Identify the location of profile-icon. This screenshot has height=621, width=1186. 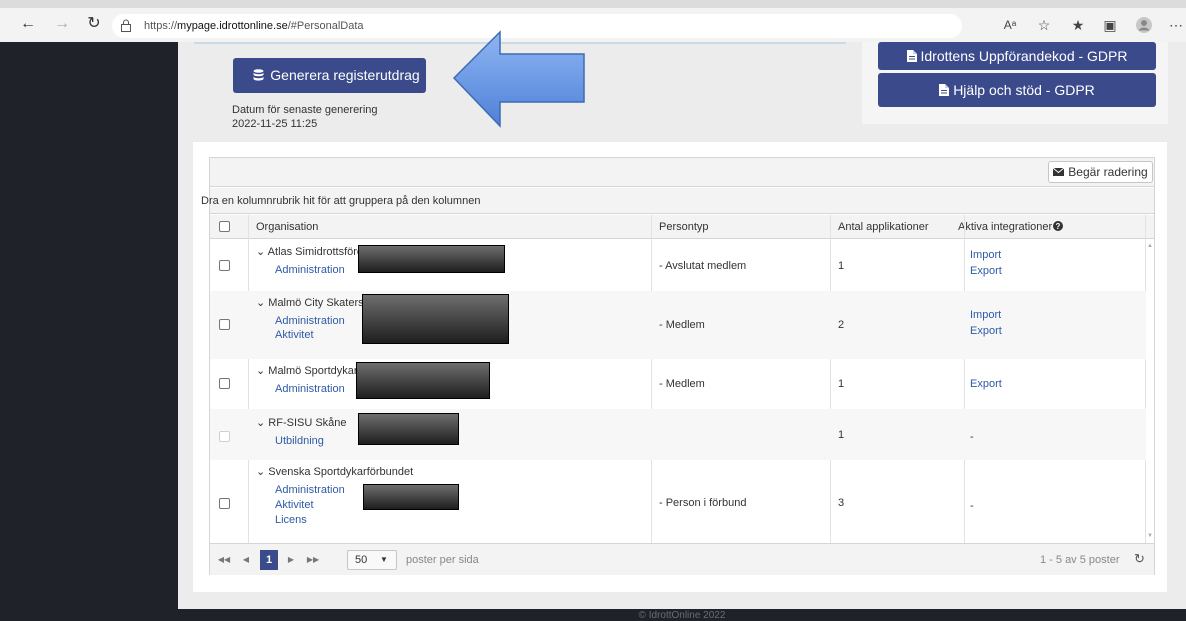
(1144, 25).